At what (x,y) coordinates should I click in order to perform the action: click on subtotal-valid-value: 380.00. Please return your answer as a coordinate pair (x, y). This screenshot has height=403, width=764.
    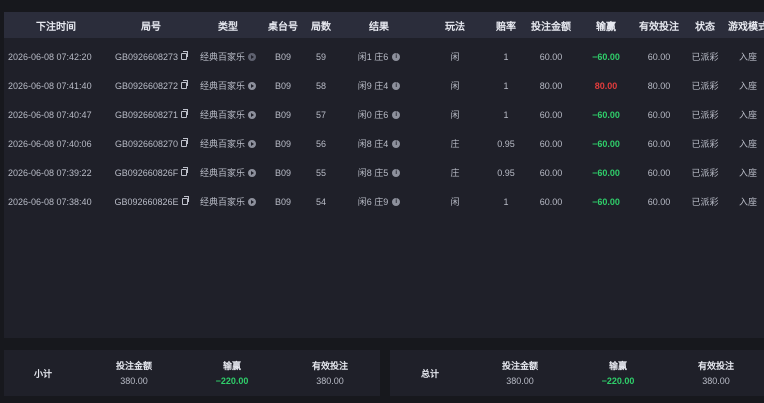
    Looking at the image, I should click on (330, 381).